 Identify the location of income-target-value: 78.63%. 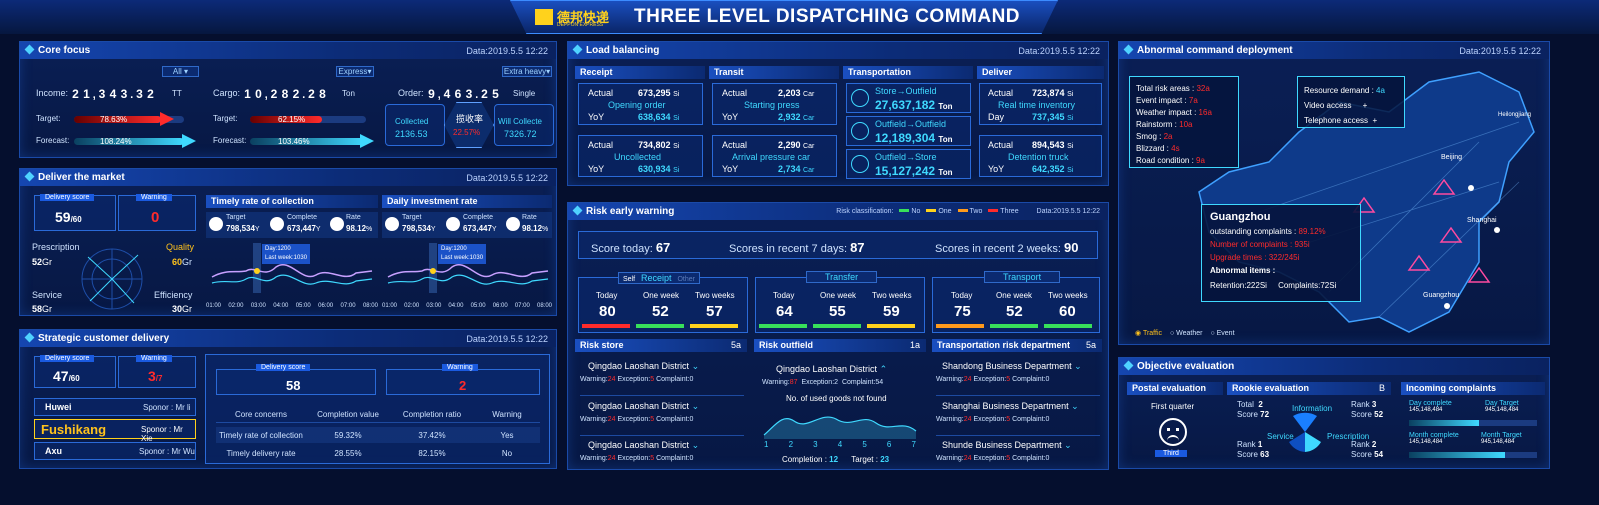
(114, 119).